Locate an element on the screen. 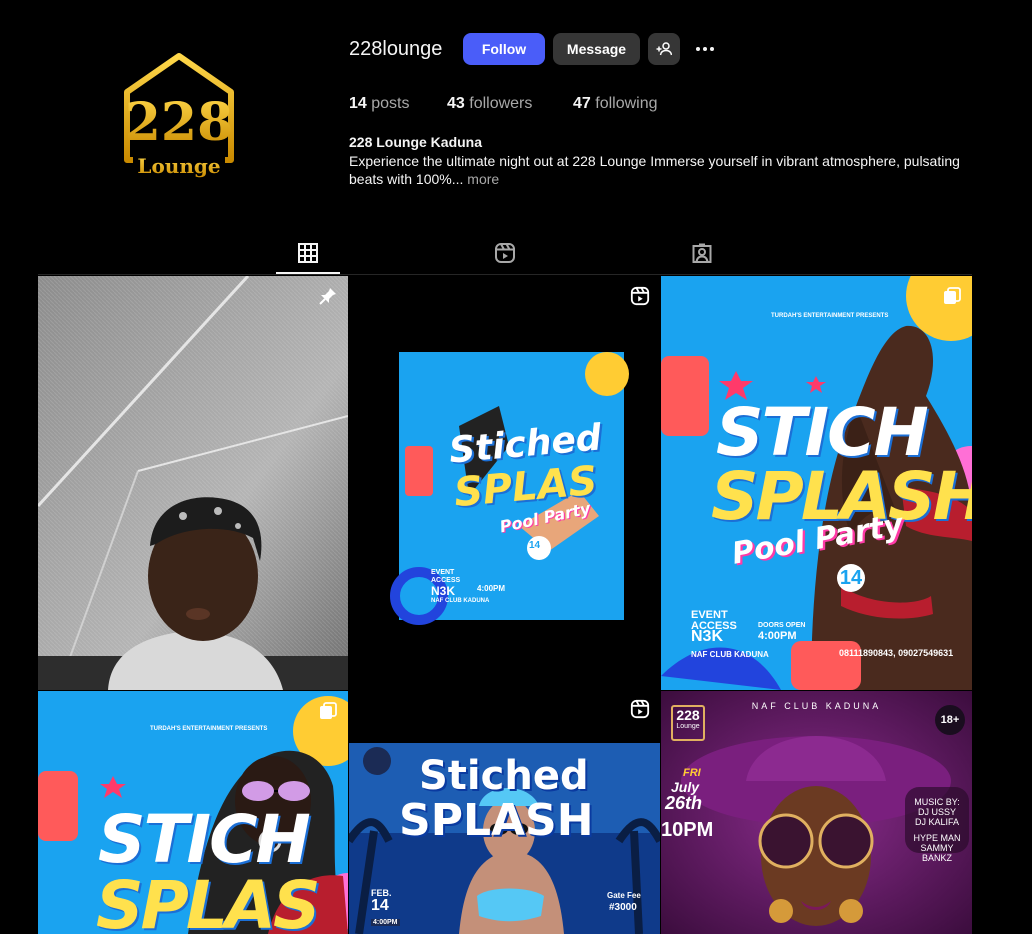 This screenshot has height=934, width=1032. grid-icon is located at coordinates (308, 253).